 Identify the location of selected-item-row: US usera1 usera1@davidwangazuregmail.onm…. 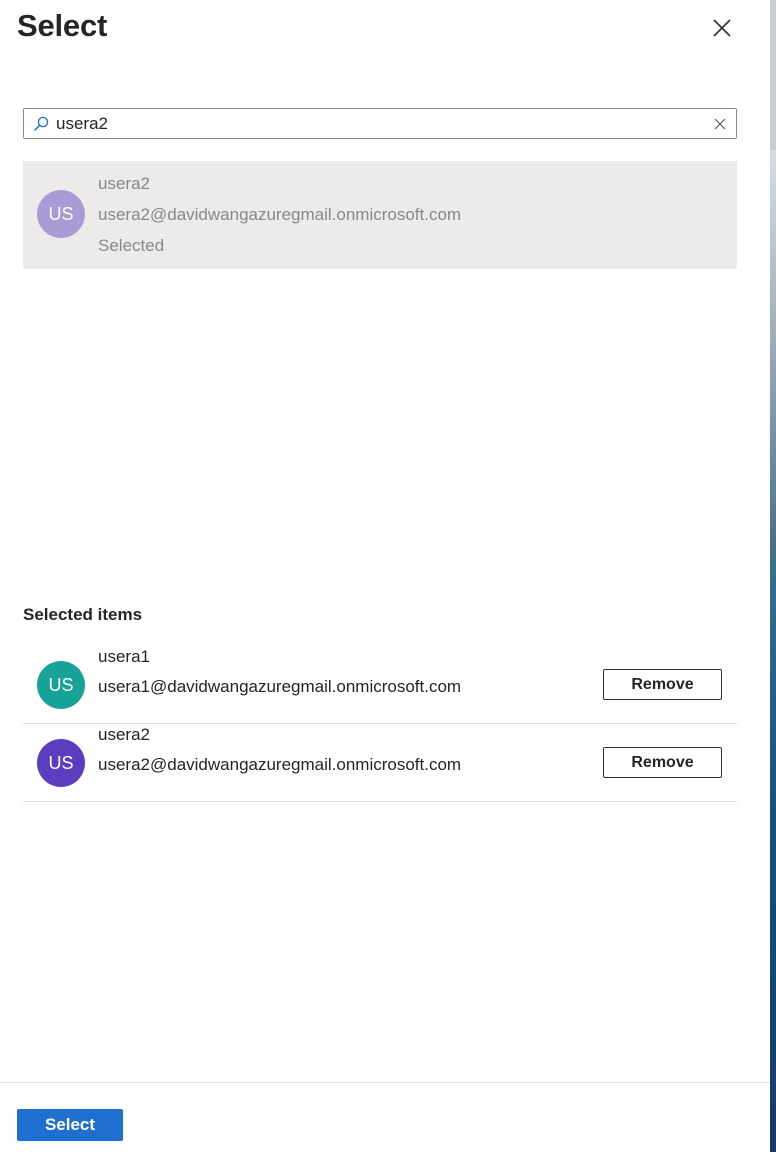
(380, 685).